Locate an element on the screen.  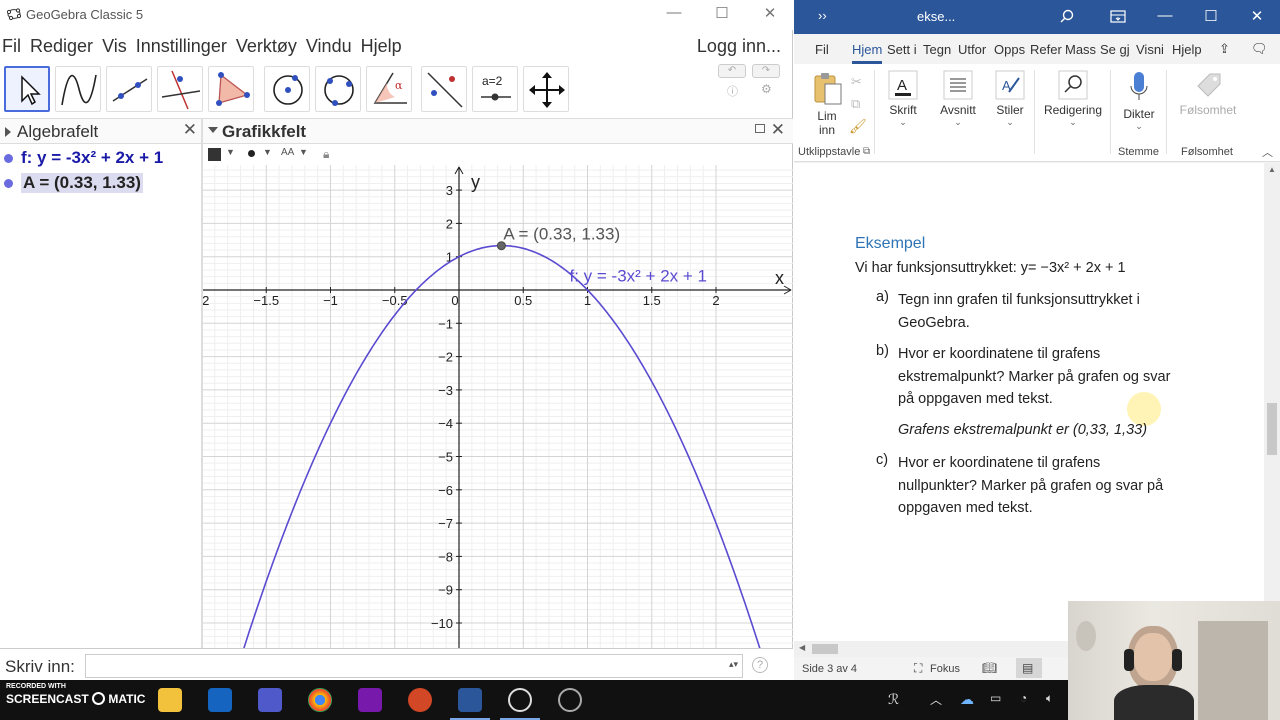
geogebra-taskbar-icon is located at coordinates (520, 700).